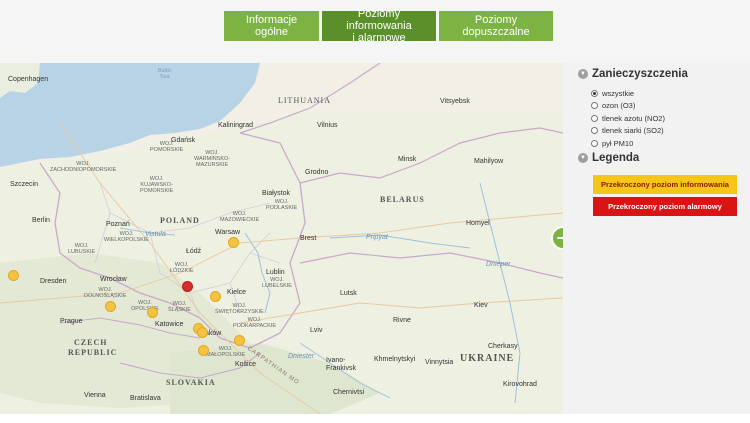 The height and width of the screenshot is (423, 750). I want to click on pollutant-option-ozone: ozon (O3), so click(628, 106).